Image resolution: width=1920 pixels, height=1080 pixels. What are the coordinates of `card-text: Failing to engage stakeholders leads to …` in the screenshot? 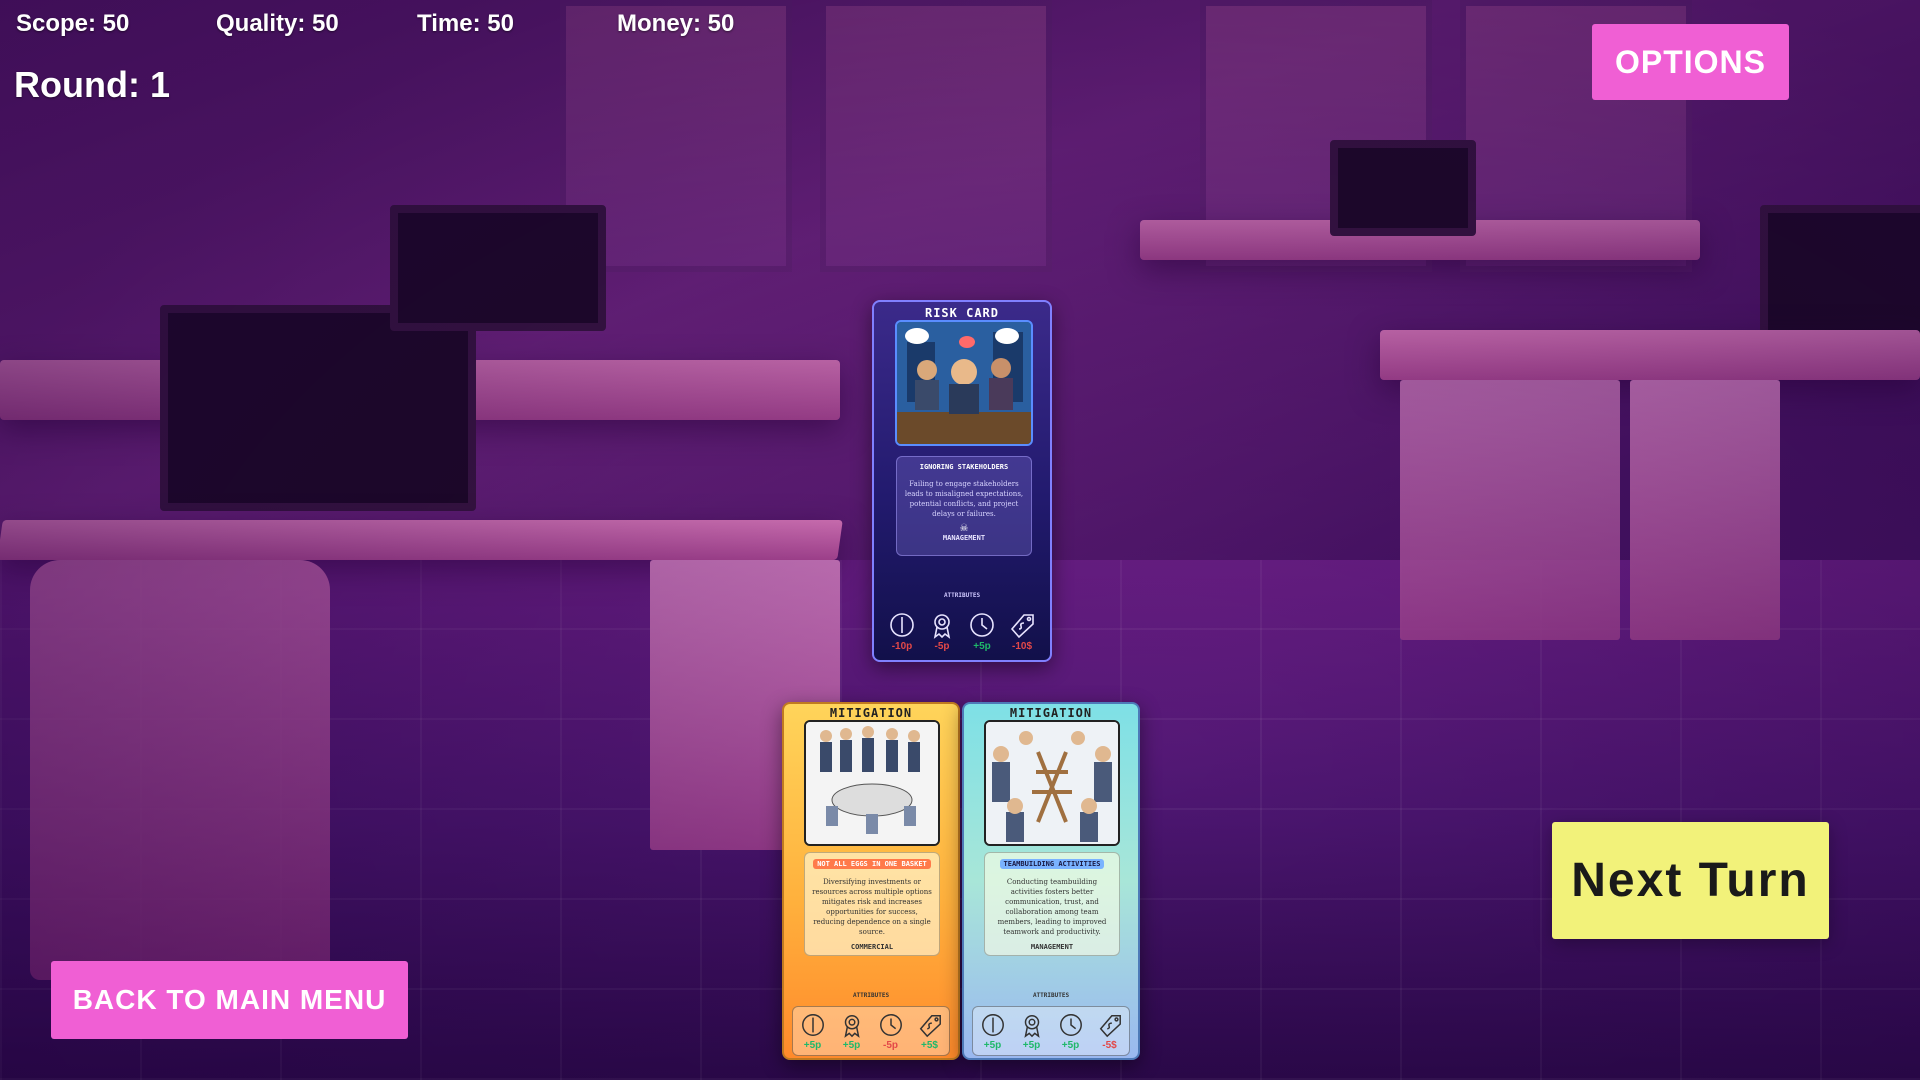 It's located at (964, 499).